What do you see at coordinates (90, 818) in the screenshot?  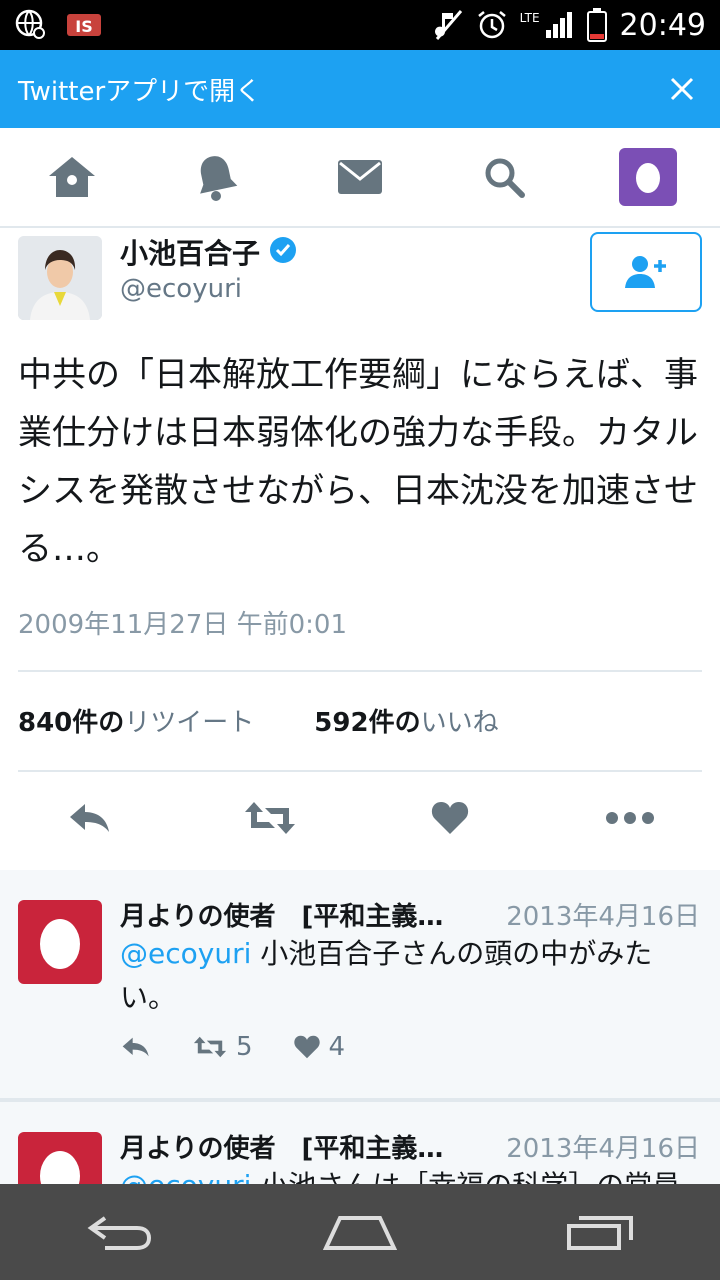 I see `reply-icon` at bounding box center [90, 818].